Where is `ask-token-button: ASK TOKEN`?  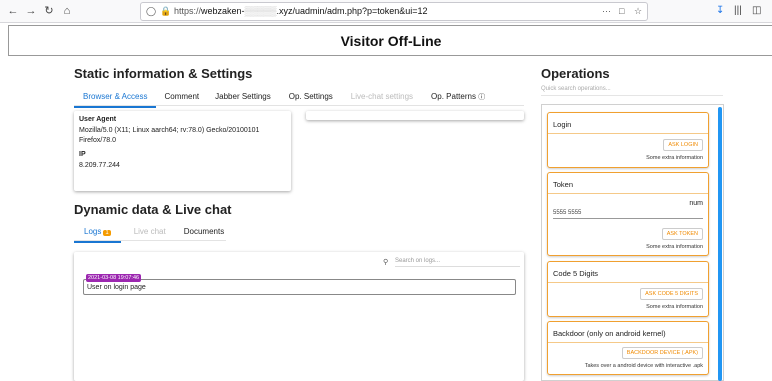 ask-token-button: ASK TOKEN is located at coordinates (682, 234).